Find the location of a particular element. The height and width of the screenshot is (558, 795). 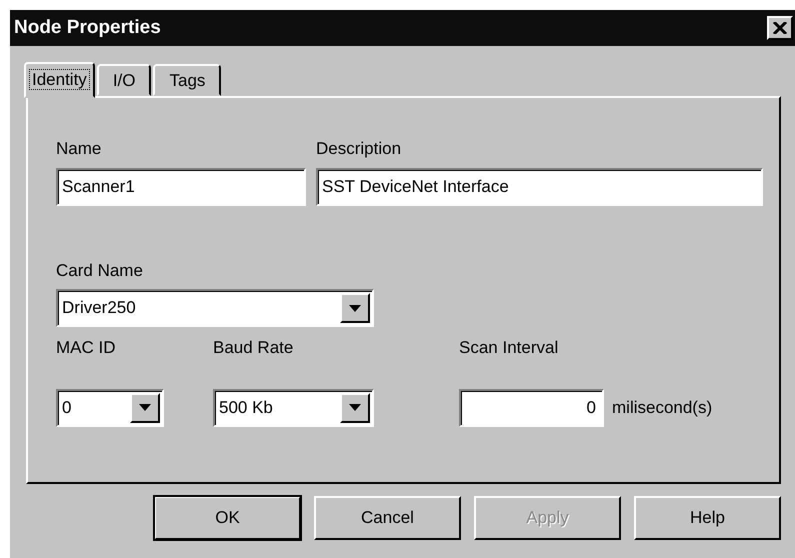

field-label: Scan Interval is located at coordinates (509, 348).